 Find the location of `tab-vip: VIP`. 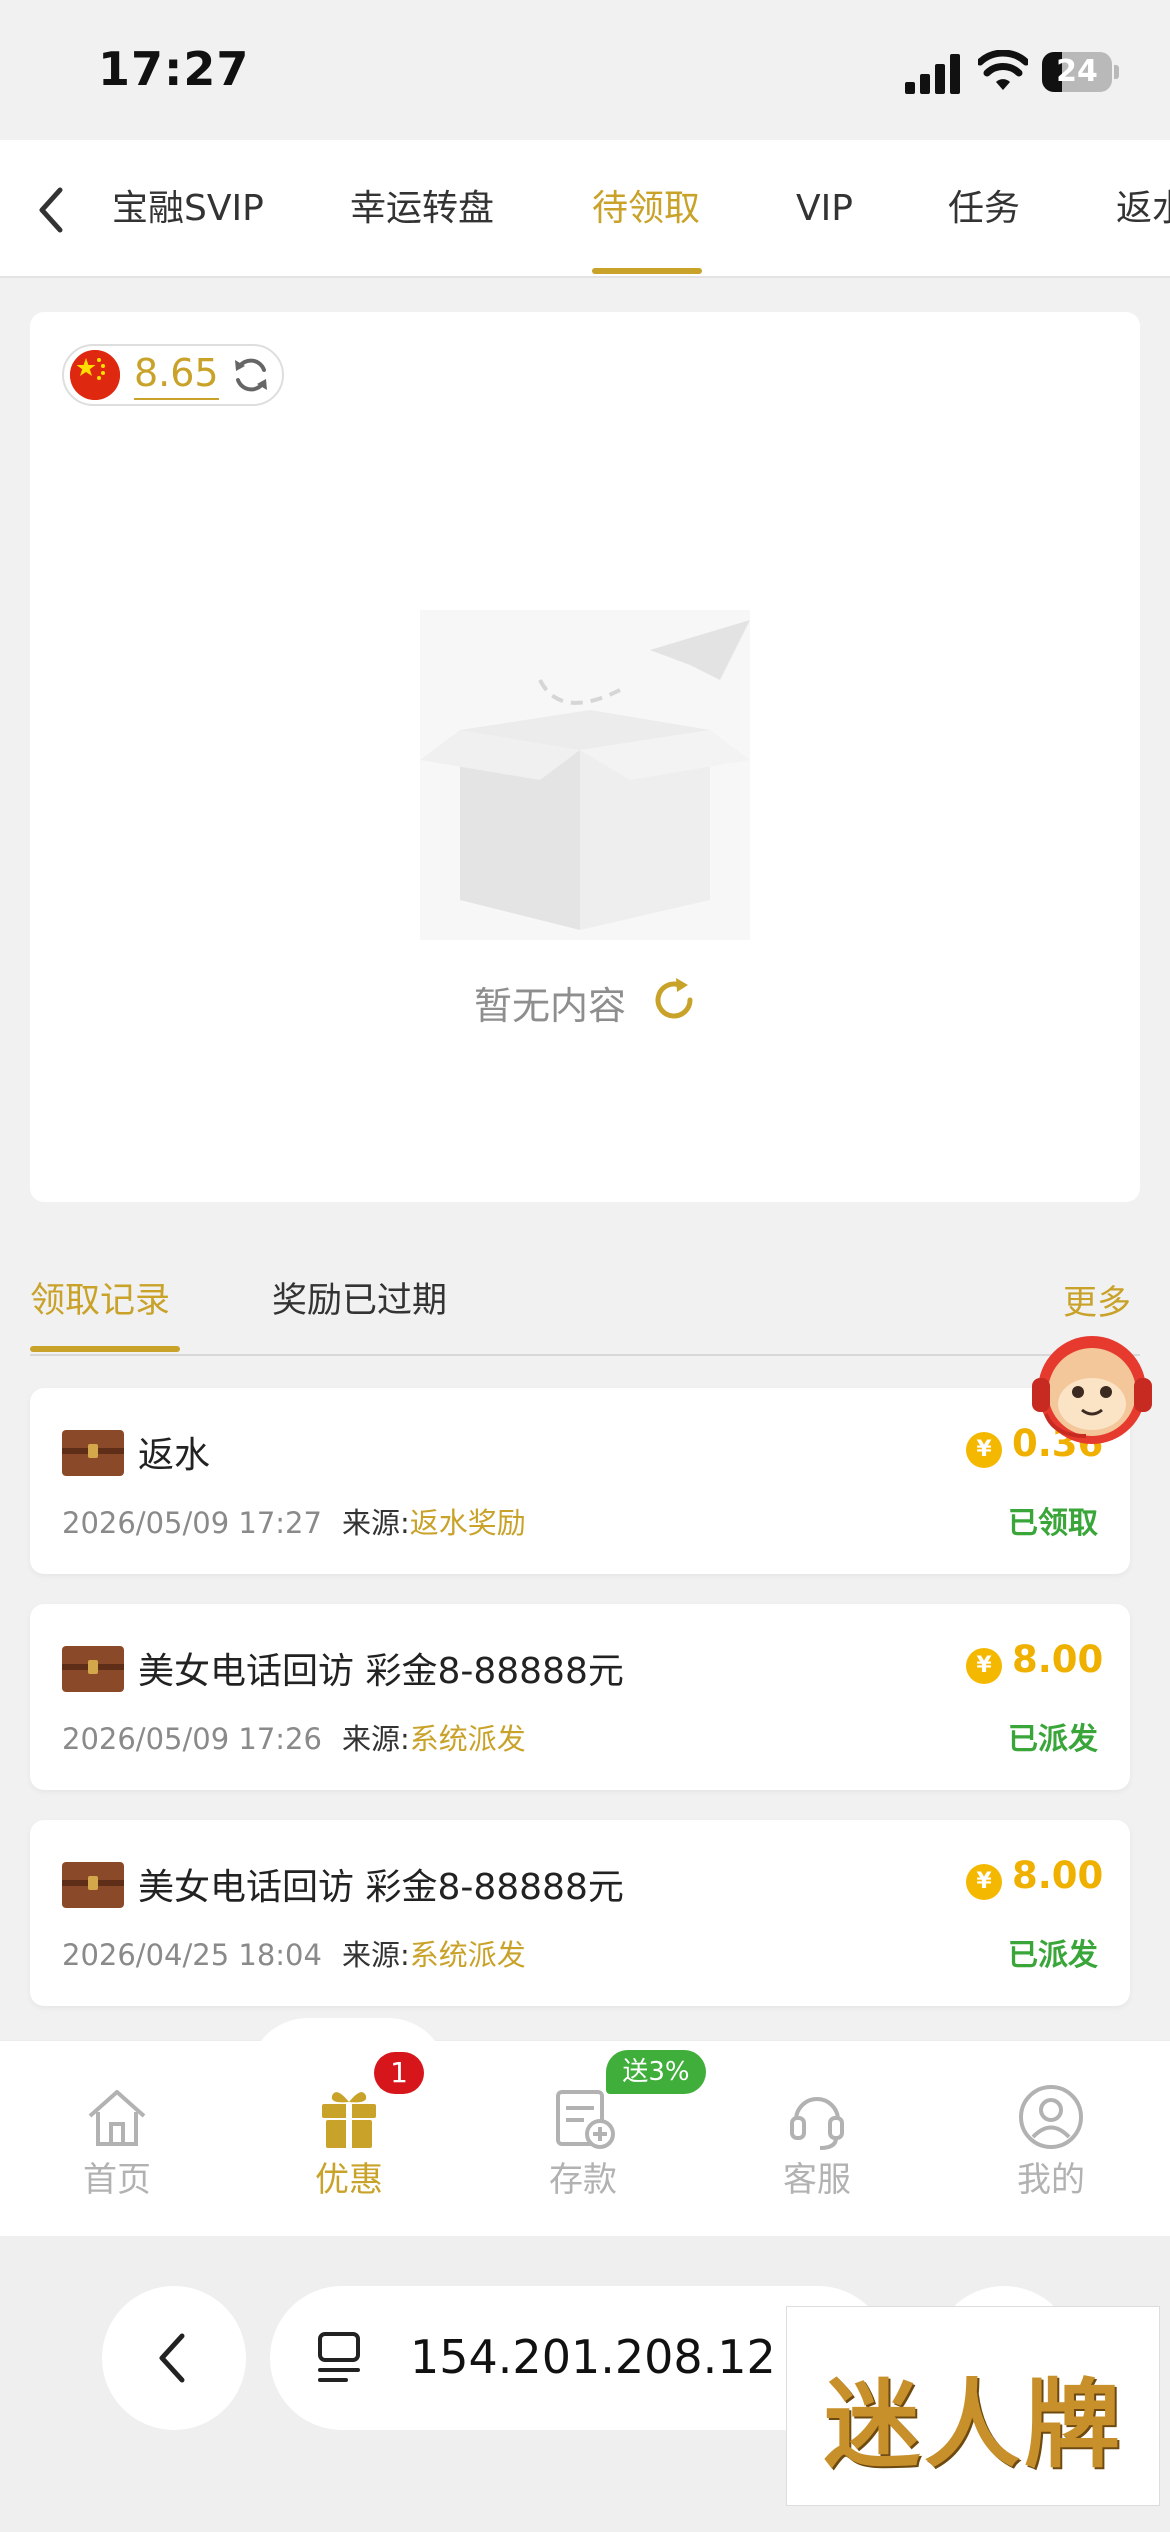

tab-vip: VIP is located at coordinates (824, 208).